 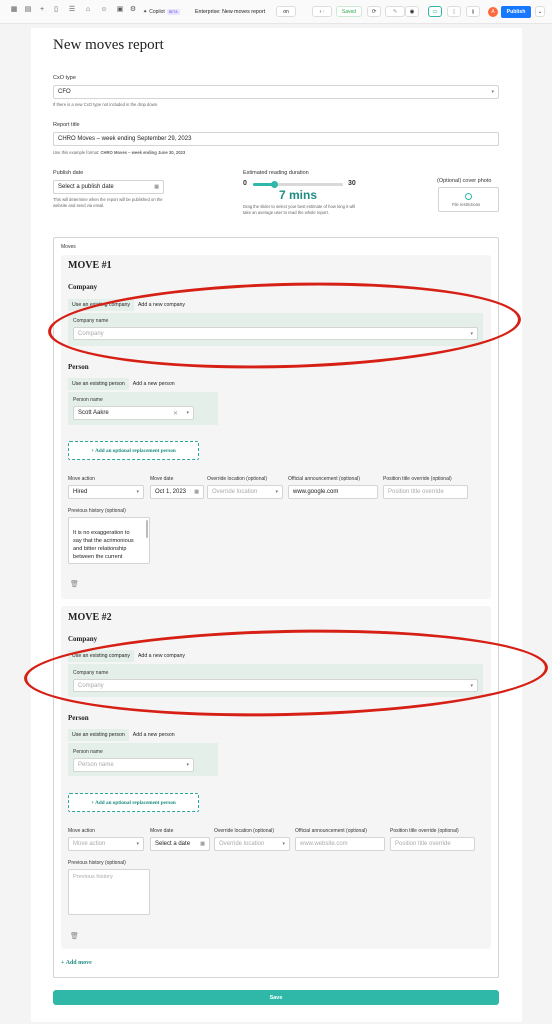 I want to click on move-action-select: Hired ▾, so click(x=106, y=492).